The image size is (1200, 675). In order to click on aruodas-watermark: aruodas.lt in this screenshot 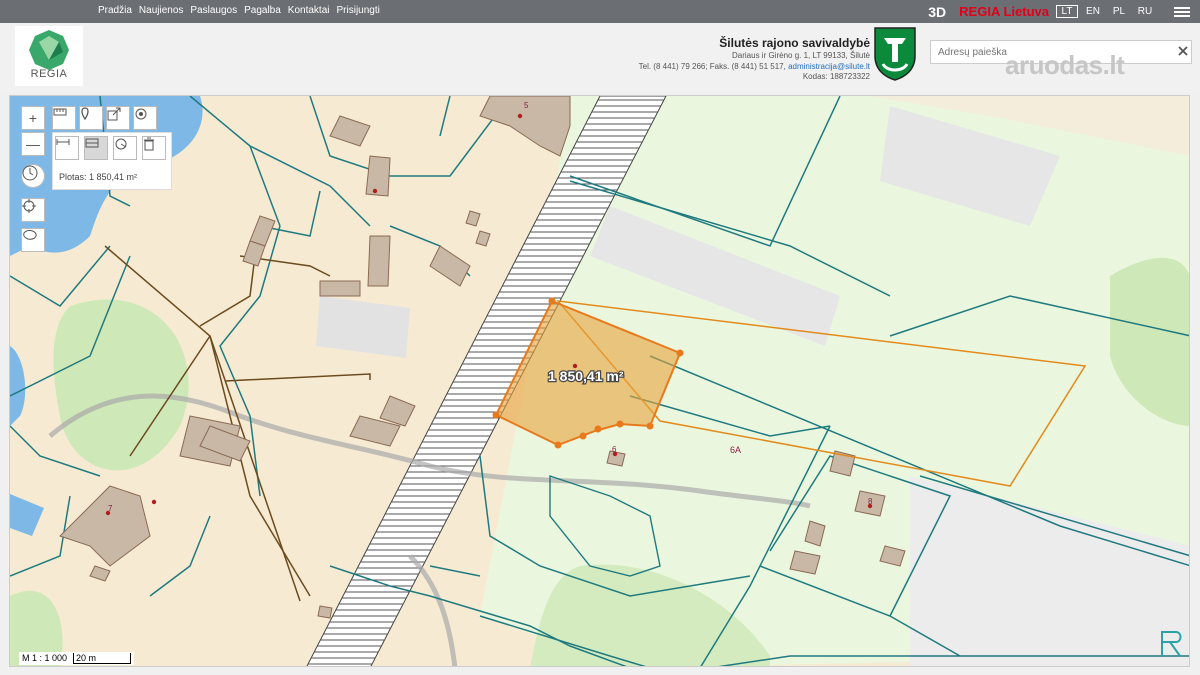, I will do `click(1065, 65)`.